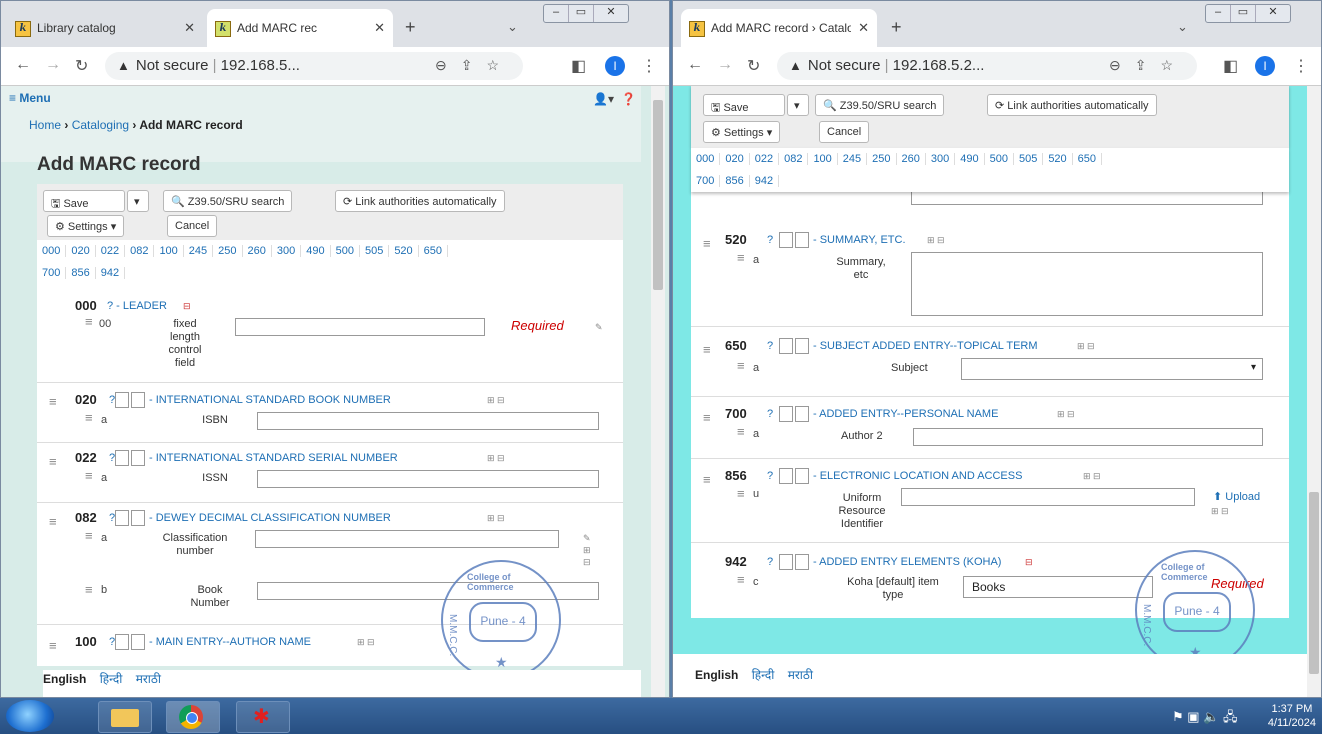 This screenshot has width=1322, height=734. What do you see at coordinates (64, 679) in the screenshot?
I see `lang-english: English` at bounding box center [64, 679].